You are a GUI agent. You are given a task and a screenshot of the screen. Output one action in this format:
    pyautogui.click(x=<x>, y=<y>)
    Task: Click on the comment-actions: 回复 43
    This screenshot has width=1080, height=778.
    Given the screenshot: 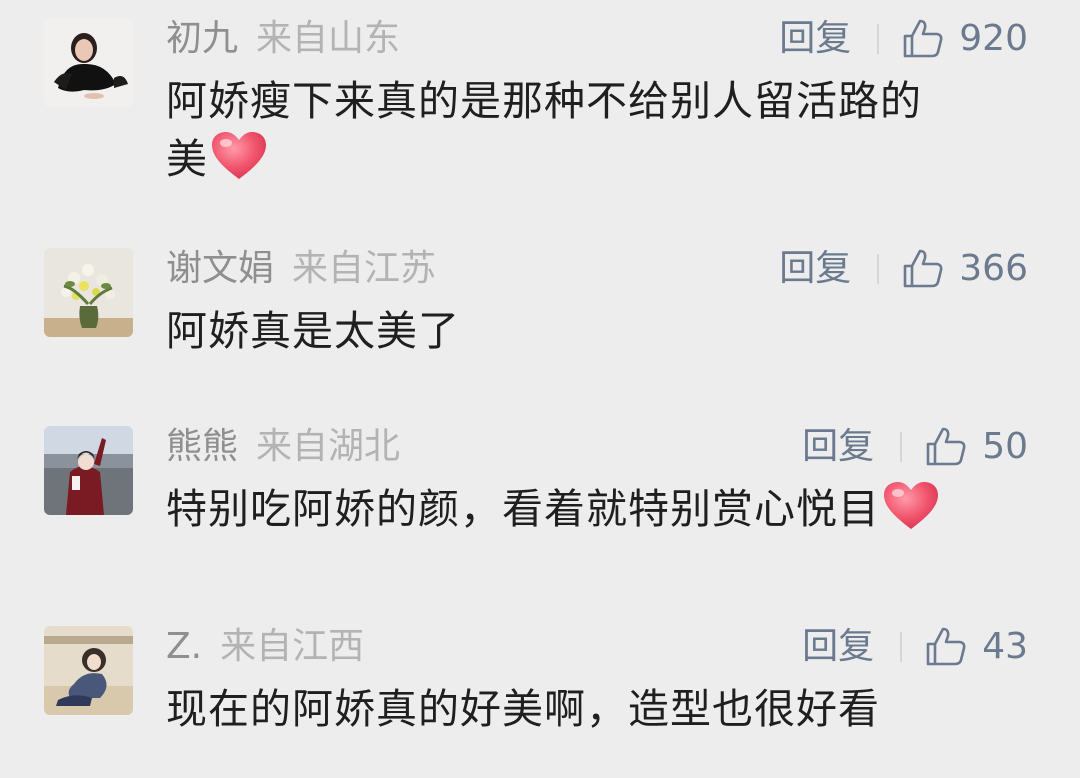 What is the action you would take?
    pyautogui.click(x=915, y=647)
    